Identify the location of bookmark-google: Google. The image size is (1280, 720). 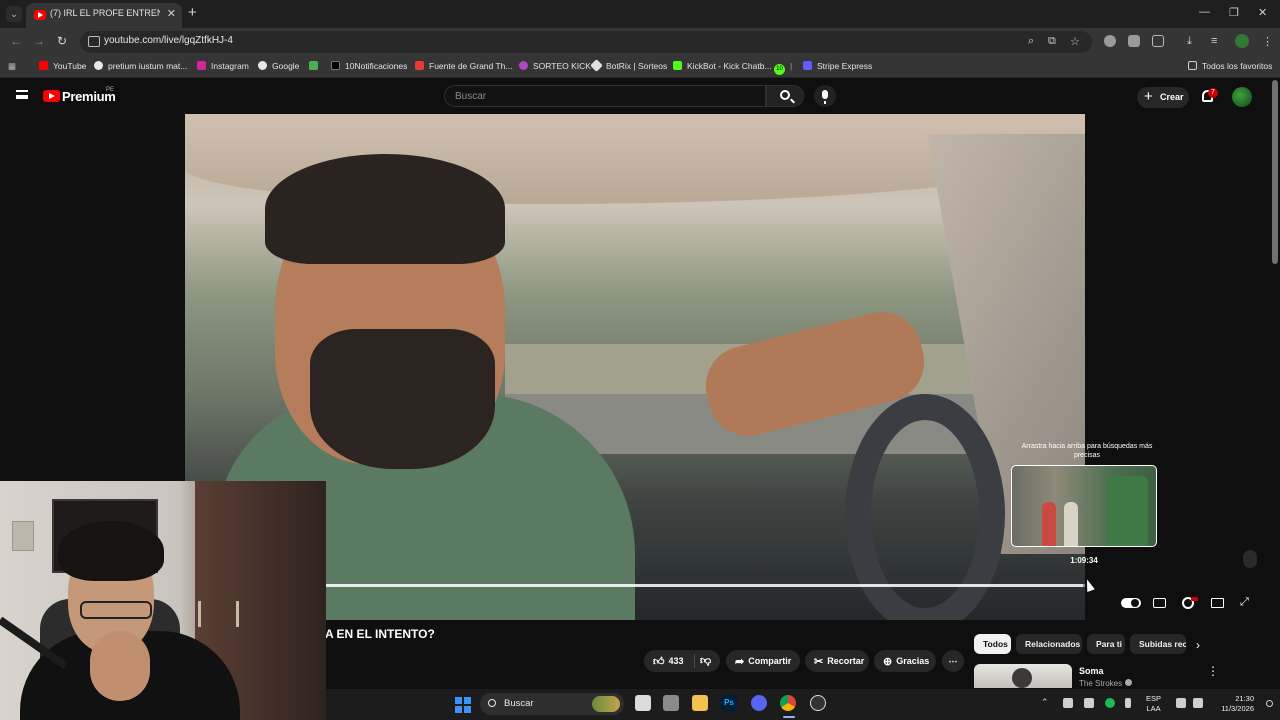
(278, 66).